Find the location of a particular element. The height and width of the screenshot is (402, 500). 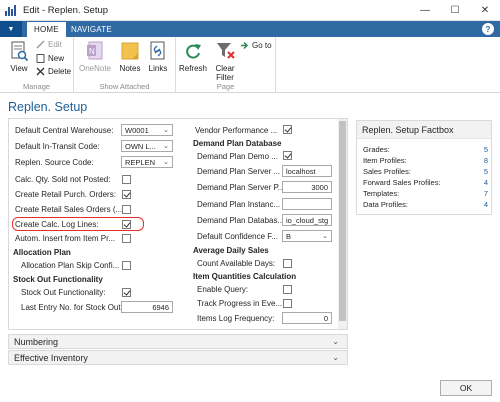

app-menu-button: ▼ is located at coordinates (11, 29).